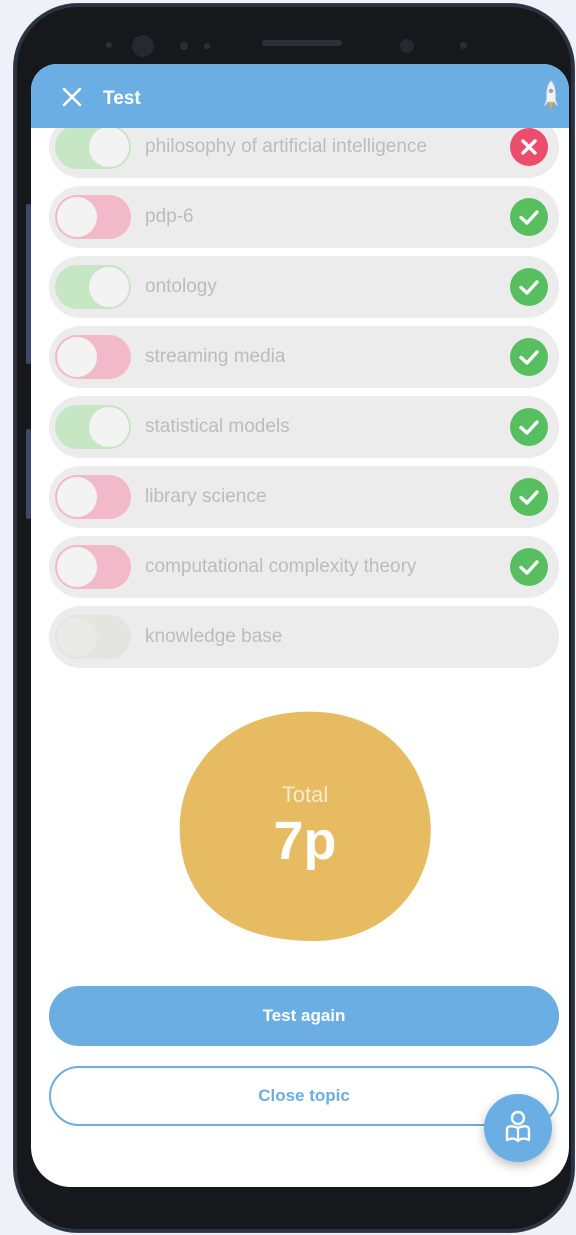 This screenshot has height=1235, width=576. I want to click on cross-icon, so click(529, 147).